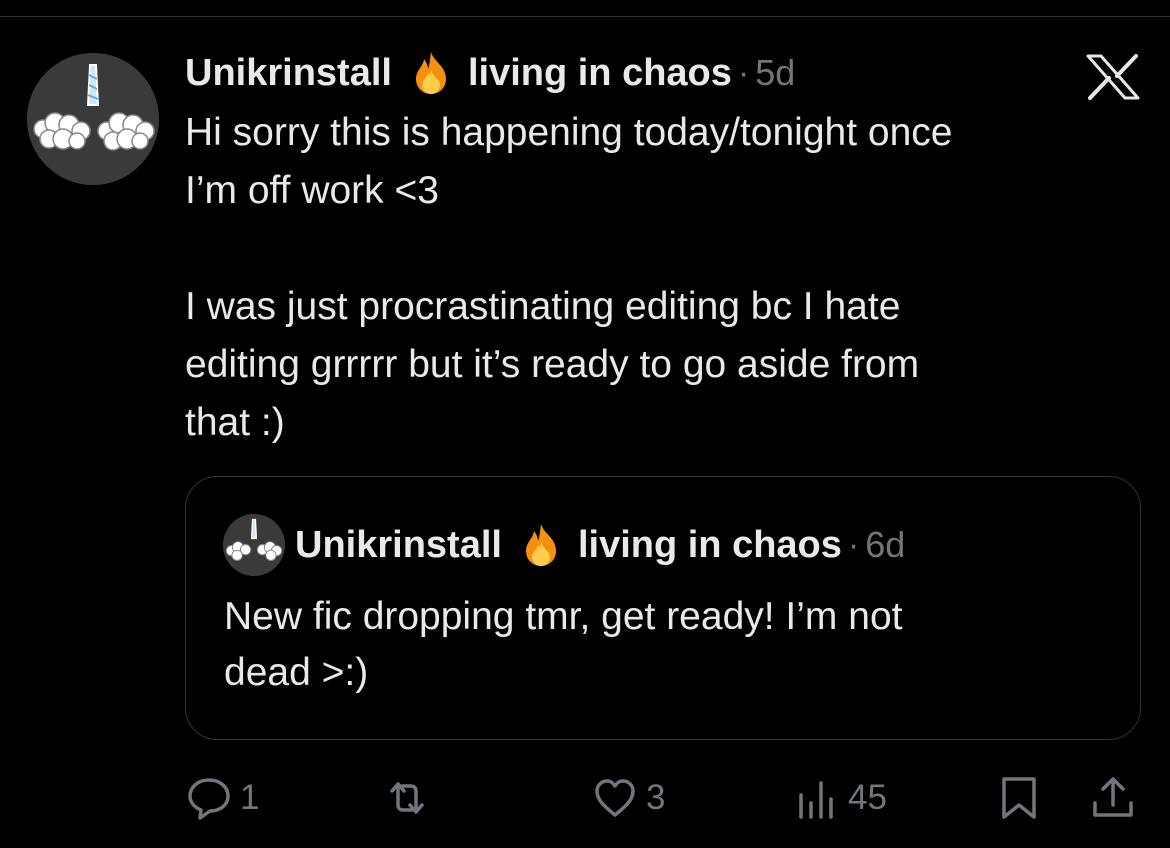 The width and height of the screenshot is (1170, 848). I want to click on quoted-author-name: Unikrinstall, so click(398, 544).